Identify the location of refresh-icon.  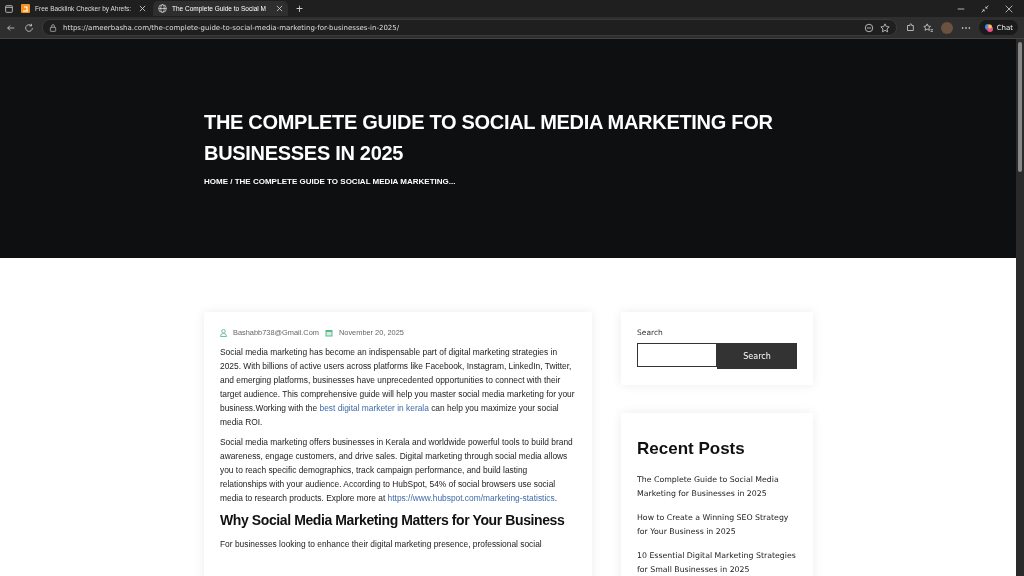
(29, 27).